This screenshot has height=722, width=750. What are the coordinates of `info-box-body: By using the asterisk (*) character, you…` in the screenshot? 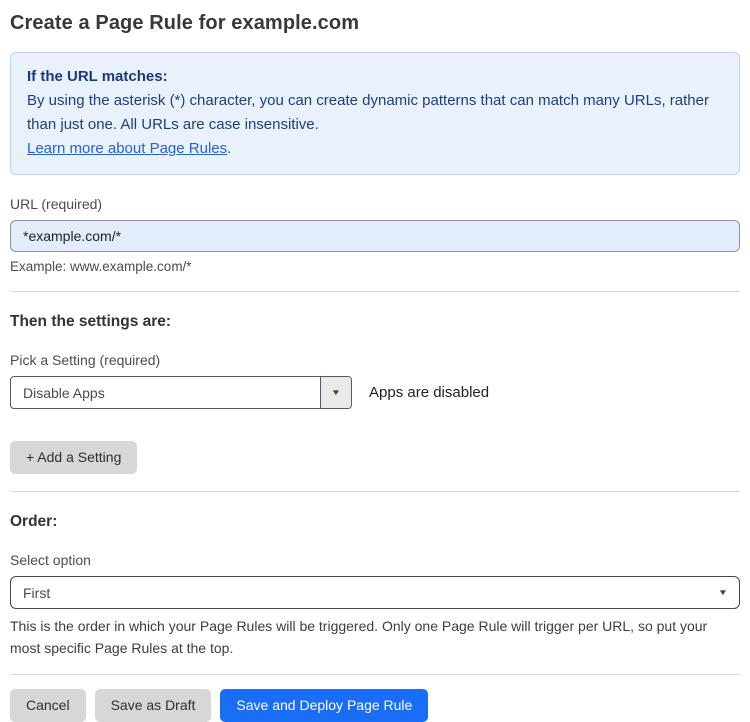 It's located at (368, 112).